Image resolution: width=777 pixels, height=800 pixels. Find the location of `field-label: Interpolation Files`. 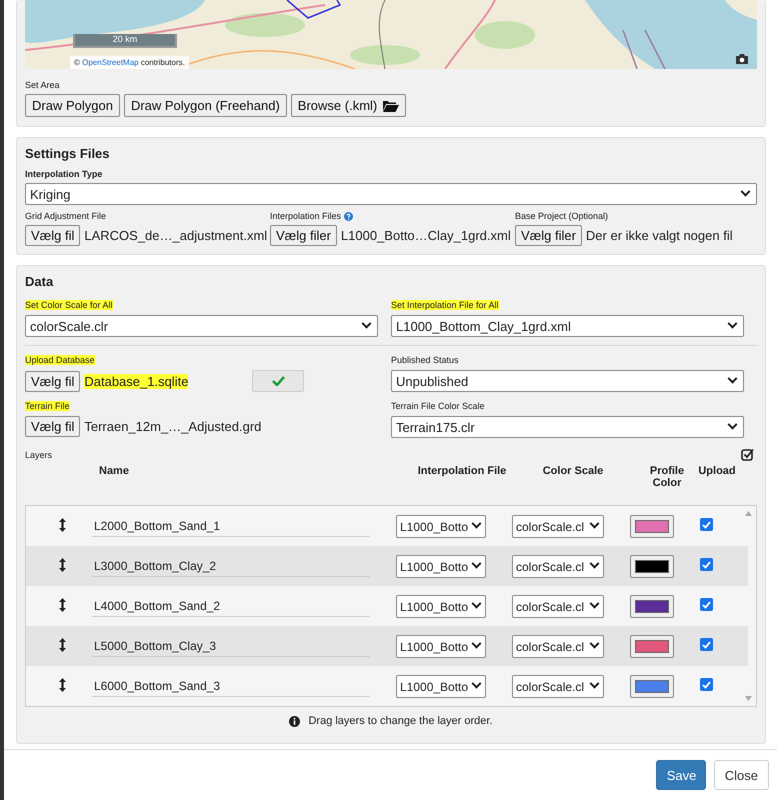

field-label: Interpolation Files is located at coordinates (306, 216).